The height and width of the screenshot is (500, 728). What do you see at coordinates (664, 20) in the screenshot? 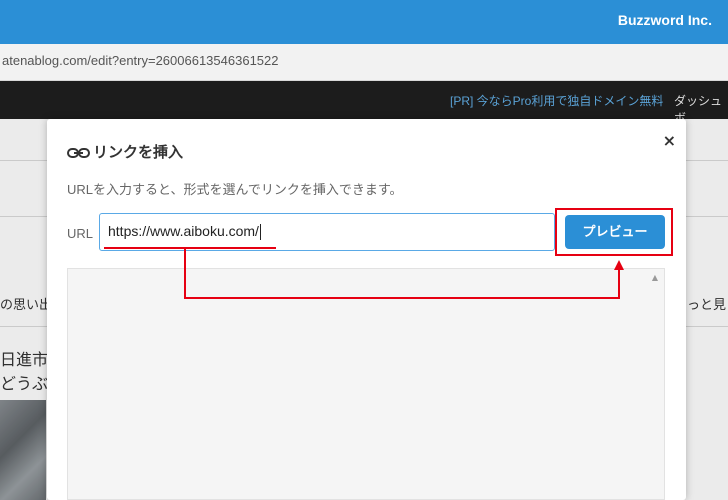
I see `brand-name: Buzzword Inc.` at bounding box center [664, 20].